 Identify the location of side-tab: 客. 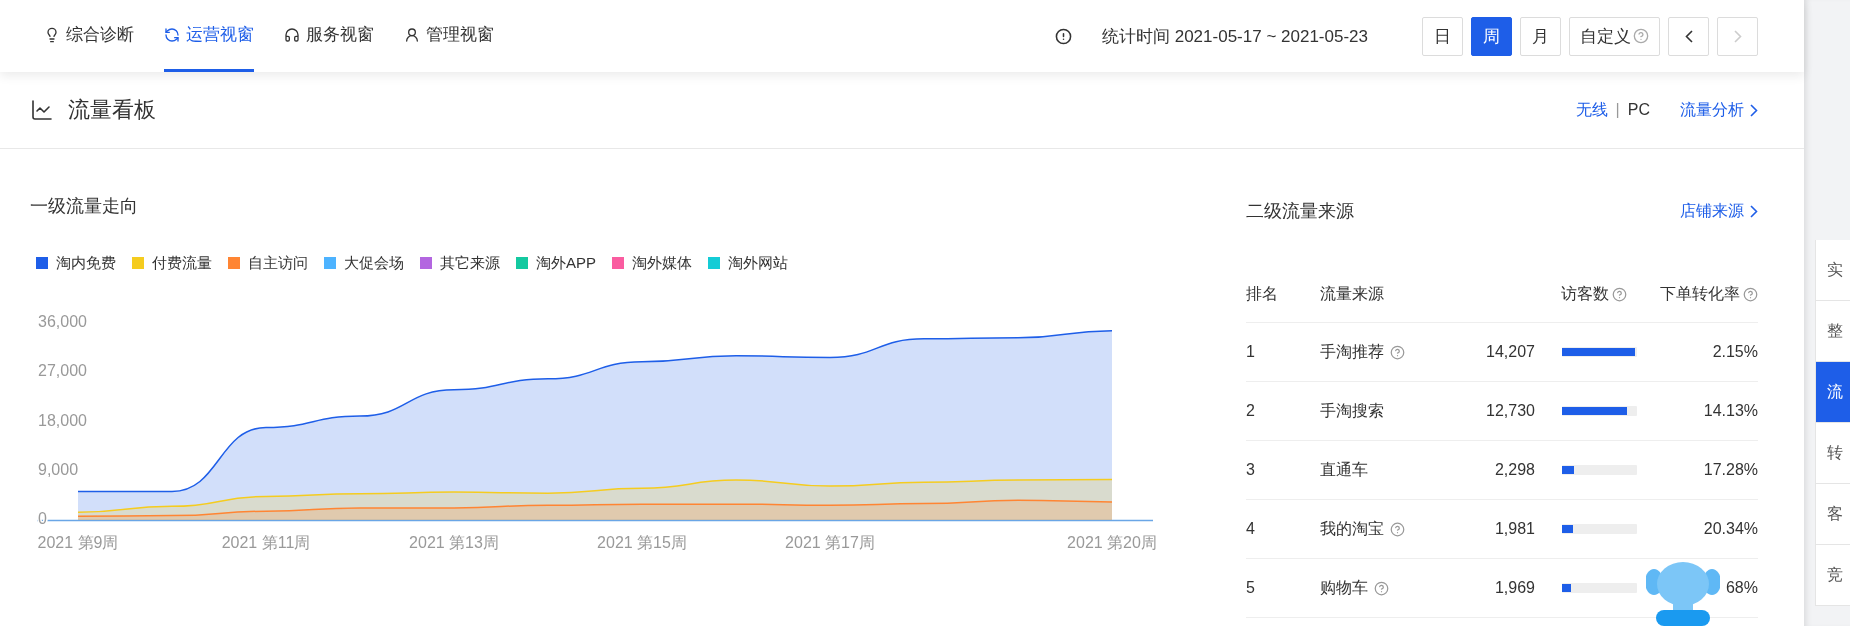
(1832, 514).